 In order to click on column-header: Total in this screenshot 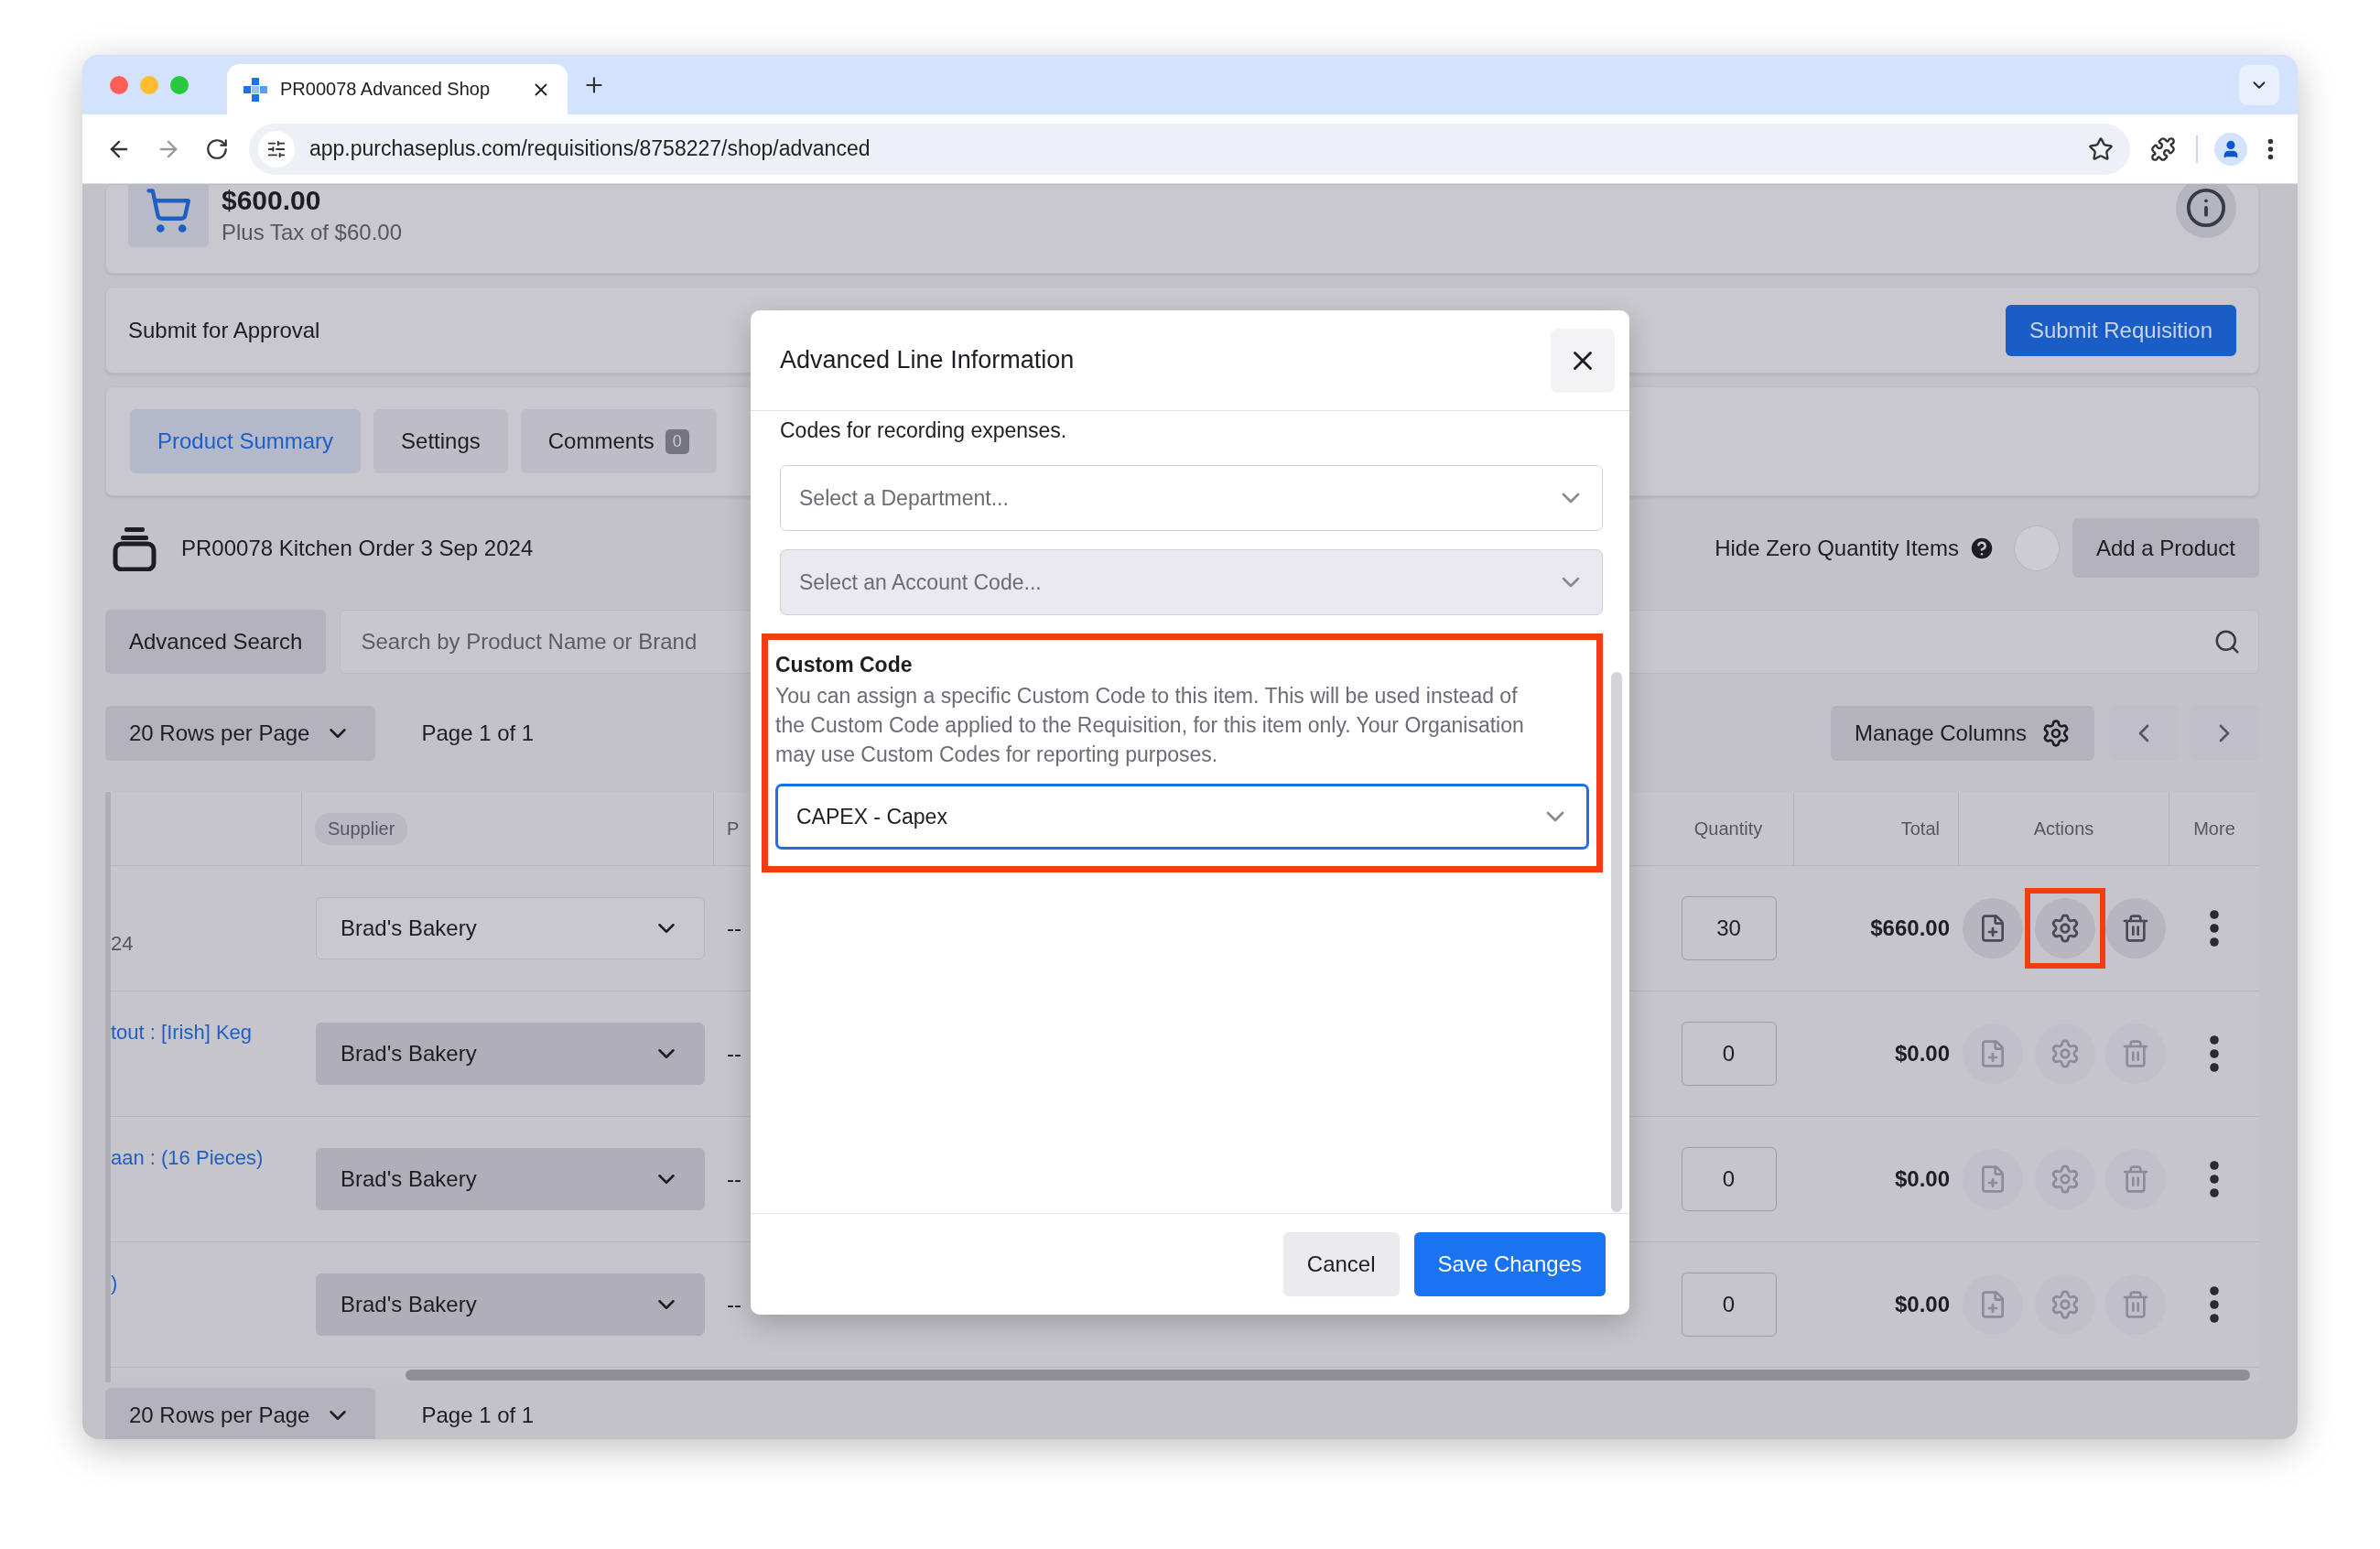, I will do `click(1920, 828)`.